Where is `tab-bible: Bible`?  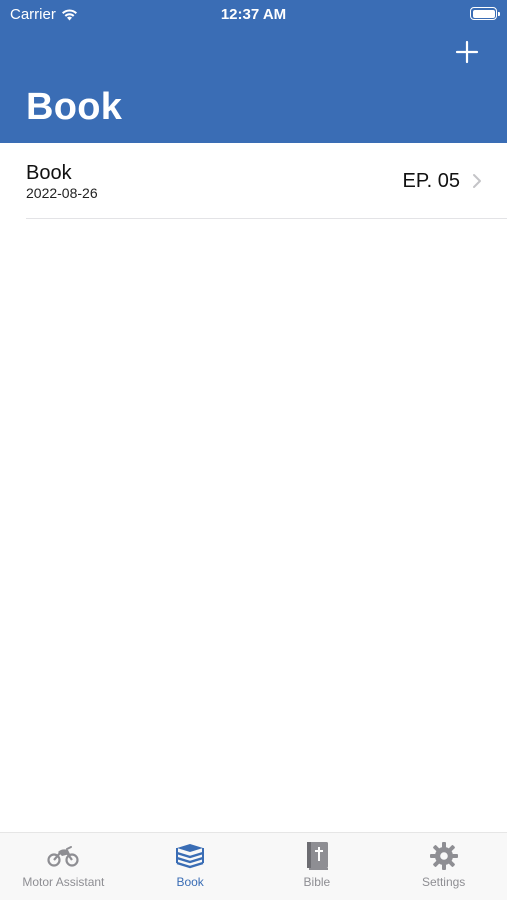 tab-bible: Bible is located at coordinates (317, 866).